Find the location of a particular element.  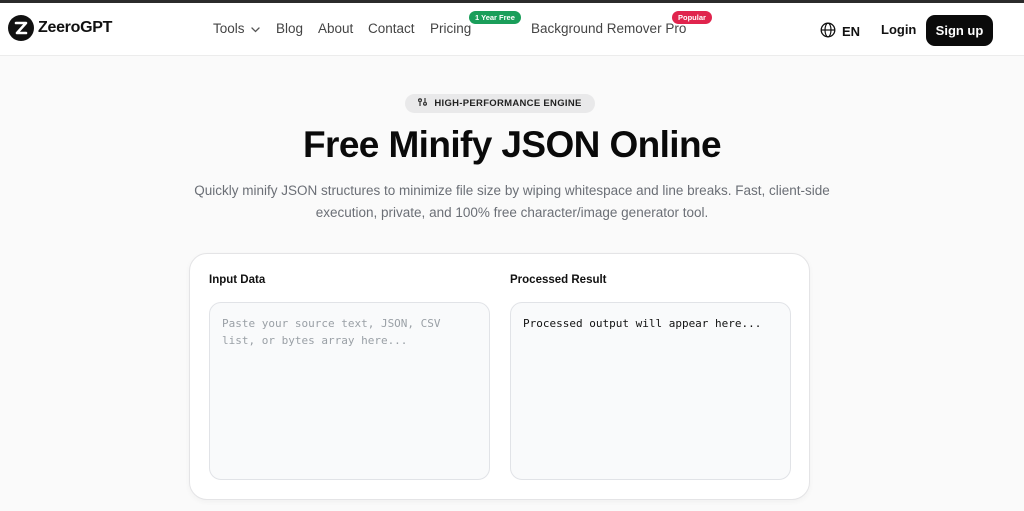

processed-result-label: Processed Result is located at coordinates (558, 280).